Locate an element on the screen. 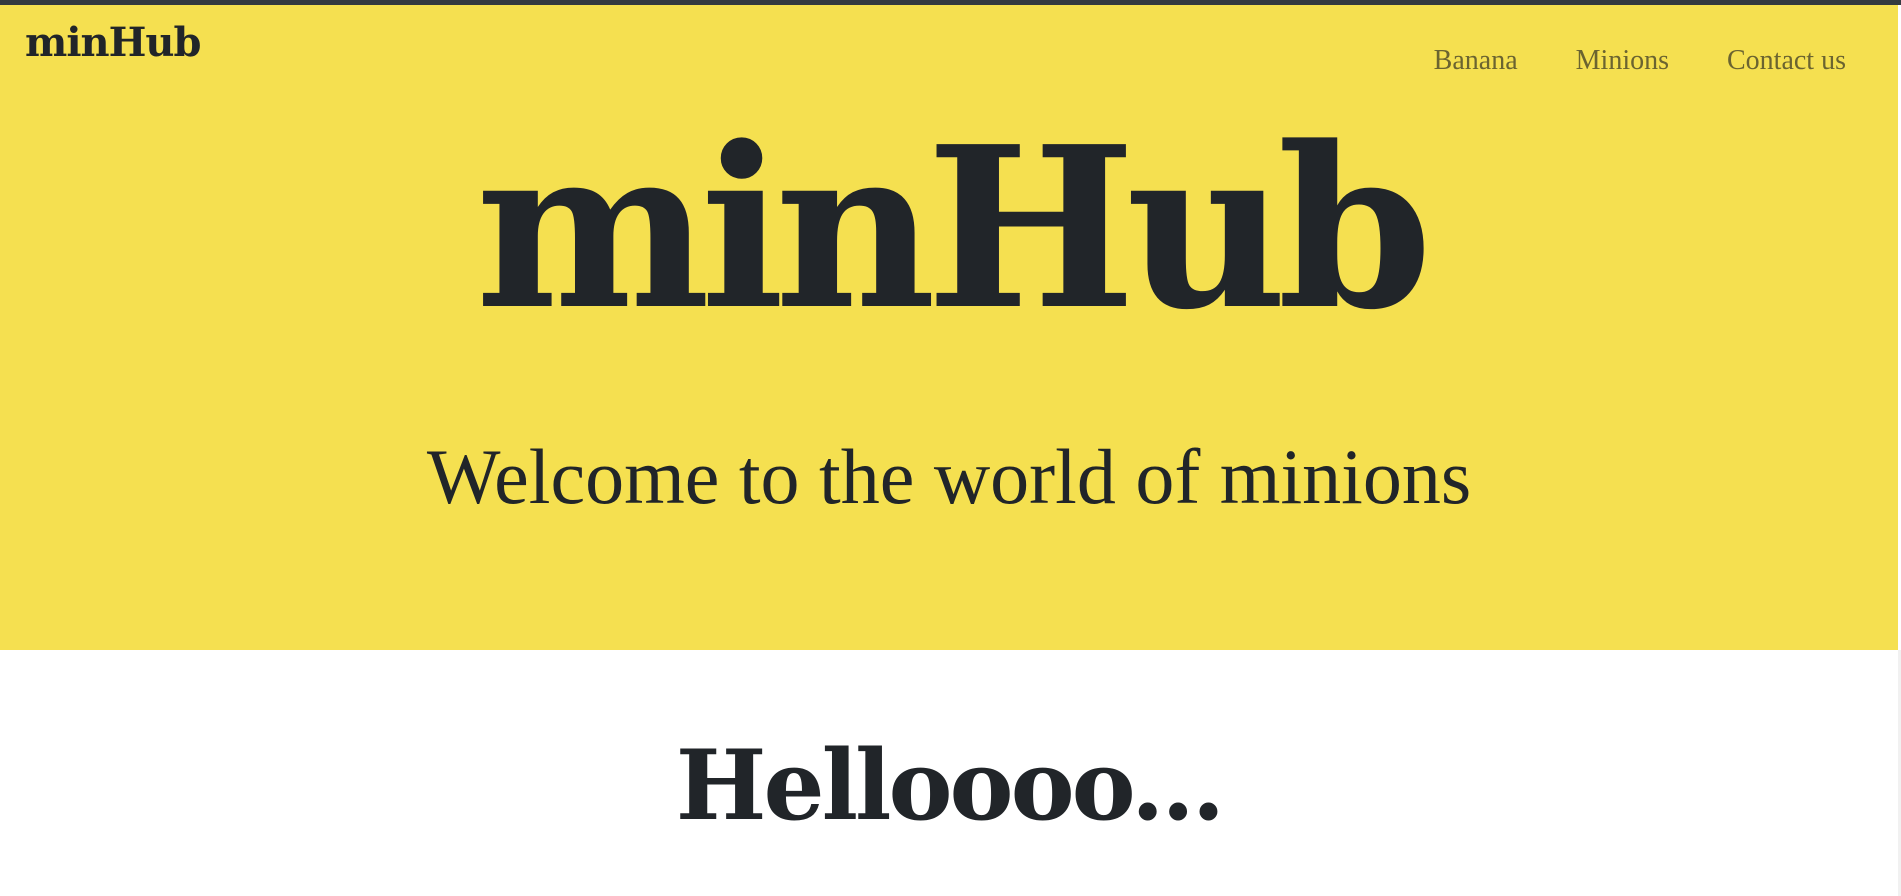  nav-link-contact: Contact us is located at coordinates (1786, 61).